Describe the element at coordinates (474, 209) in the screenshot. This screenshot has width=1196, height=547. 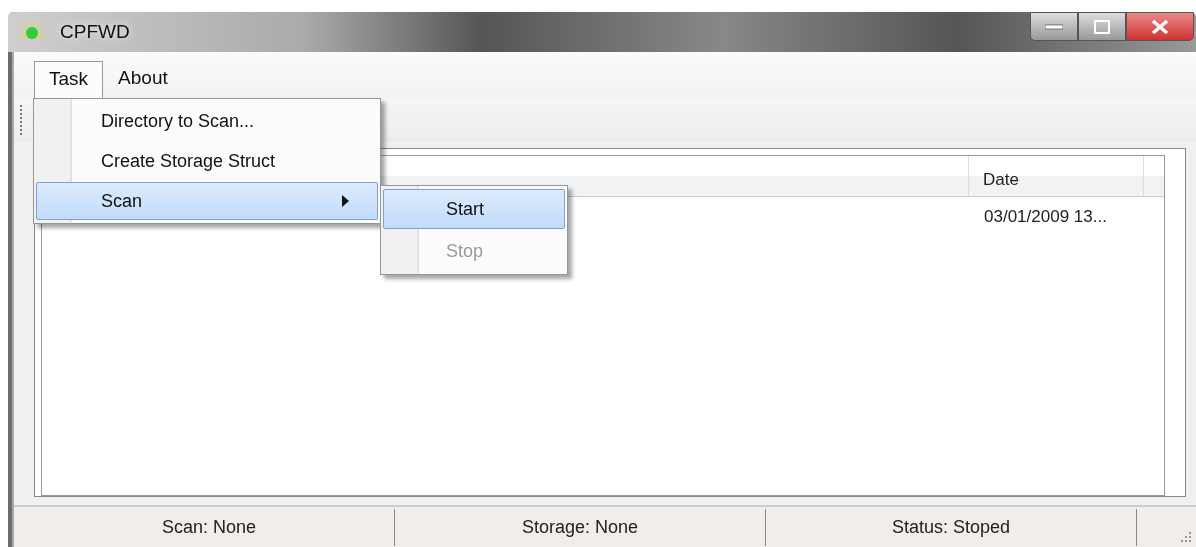
I see `menu-item: Start` at that location.